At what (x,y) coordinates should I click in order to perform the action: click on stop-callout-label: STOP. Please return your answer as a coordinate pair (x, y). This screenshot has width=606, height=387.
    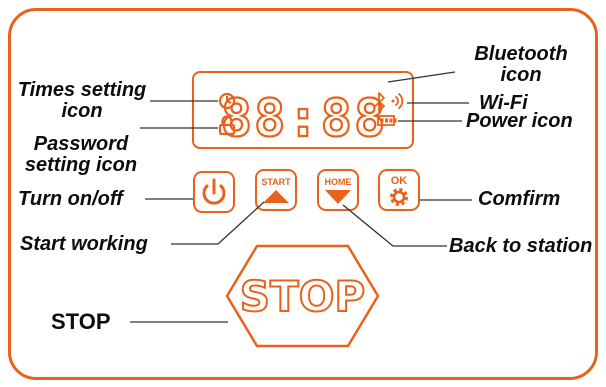
    Looking at the image, I should click on (81, 321).